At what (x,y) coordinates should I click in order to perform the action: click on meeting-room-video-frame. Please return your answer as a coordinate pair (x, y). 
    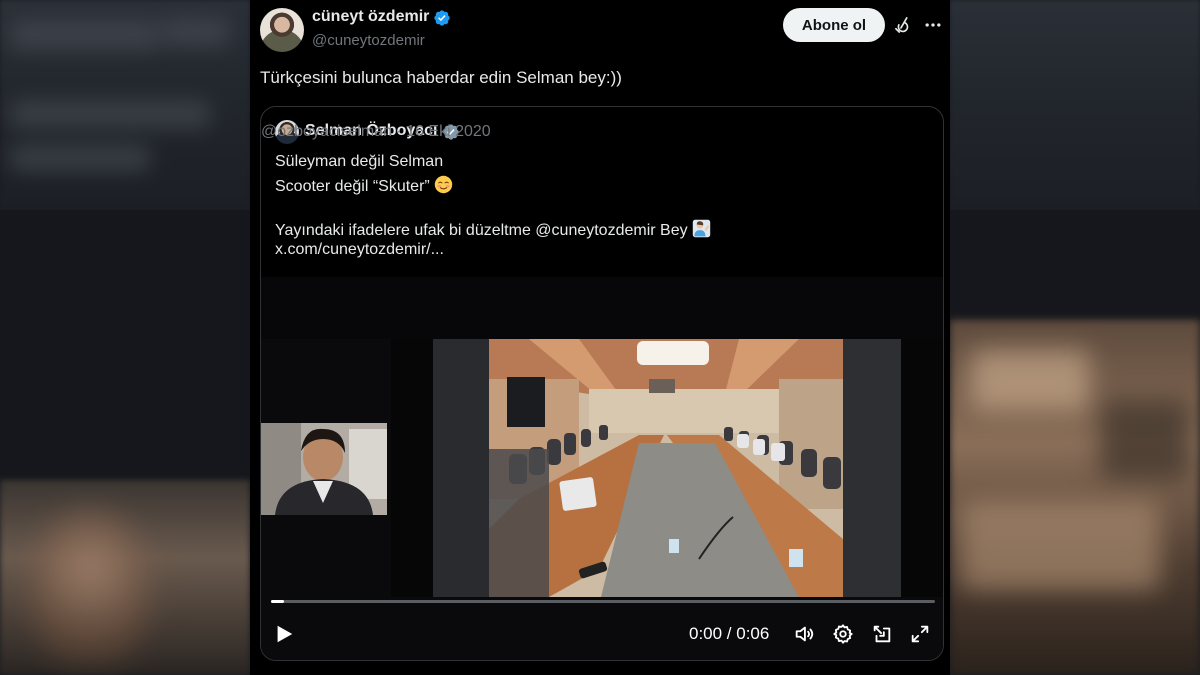
    Looking at the image, I should click on (666, 468).